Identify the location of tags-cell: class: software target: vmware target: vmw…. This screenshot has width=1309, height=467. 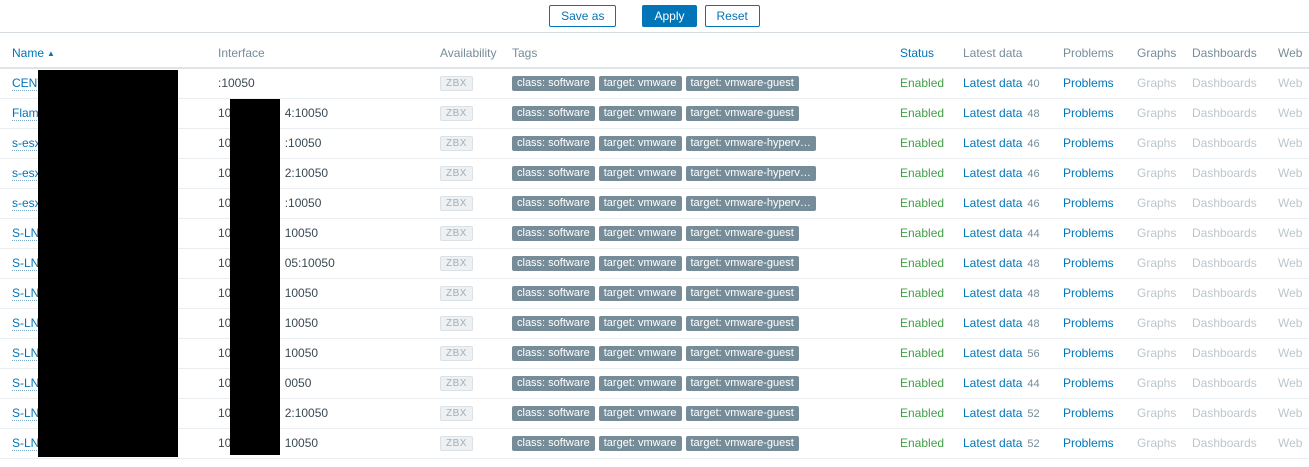
(694, 353).